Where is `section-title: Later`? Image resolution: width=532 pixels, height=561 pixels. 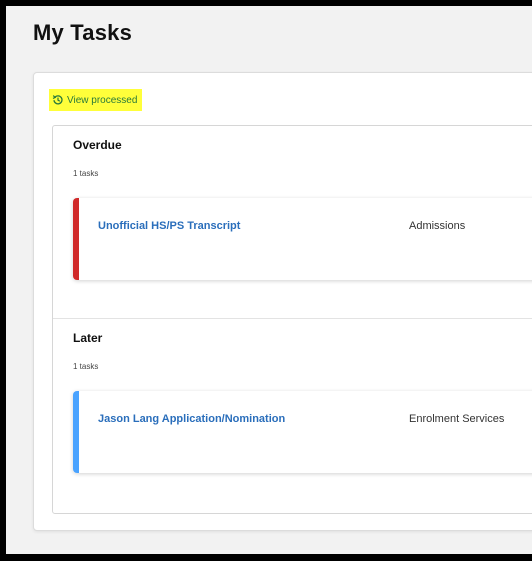 section-title: Later is located at coordinates (88, 338).